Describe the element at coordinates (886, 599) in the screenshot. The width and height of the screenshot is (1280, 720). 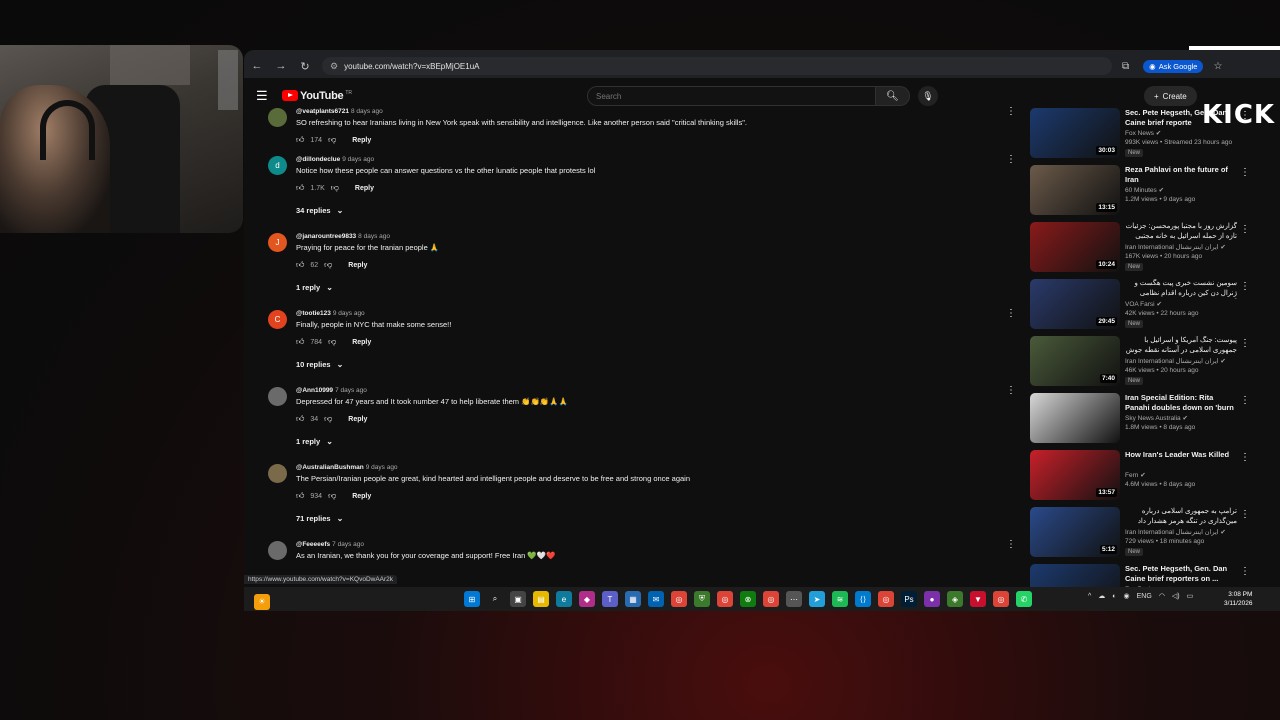
I see `chrome-second-icon: ◎` at that location.